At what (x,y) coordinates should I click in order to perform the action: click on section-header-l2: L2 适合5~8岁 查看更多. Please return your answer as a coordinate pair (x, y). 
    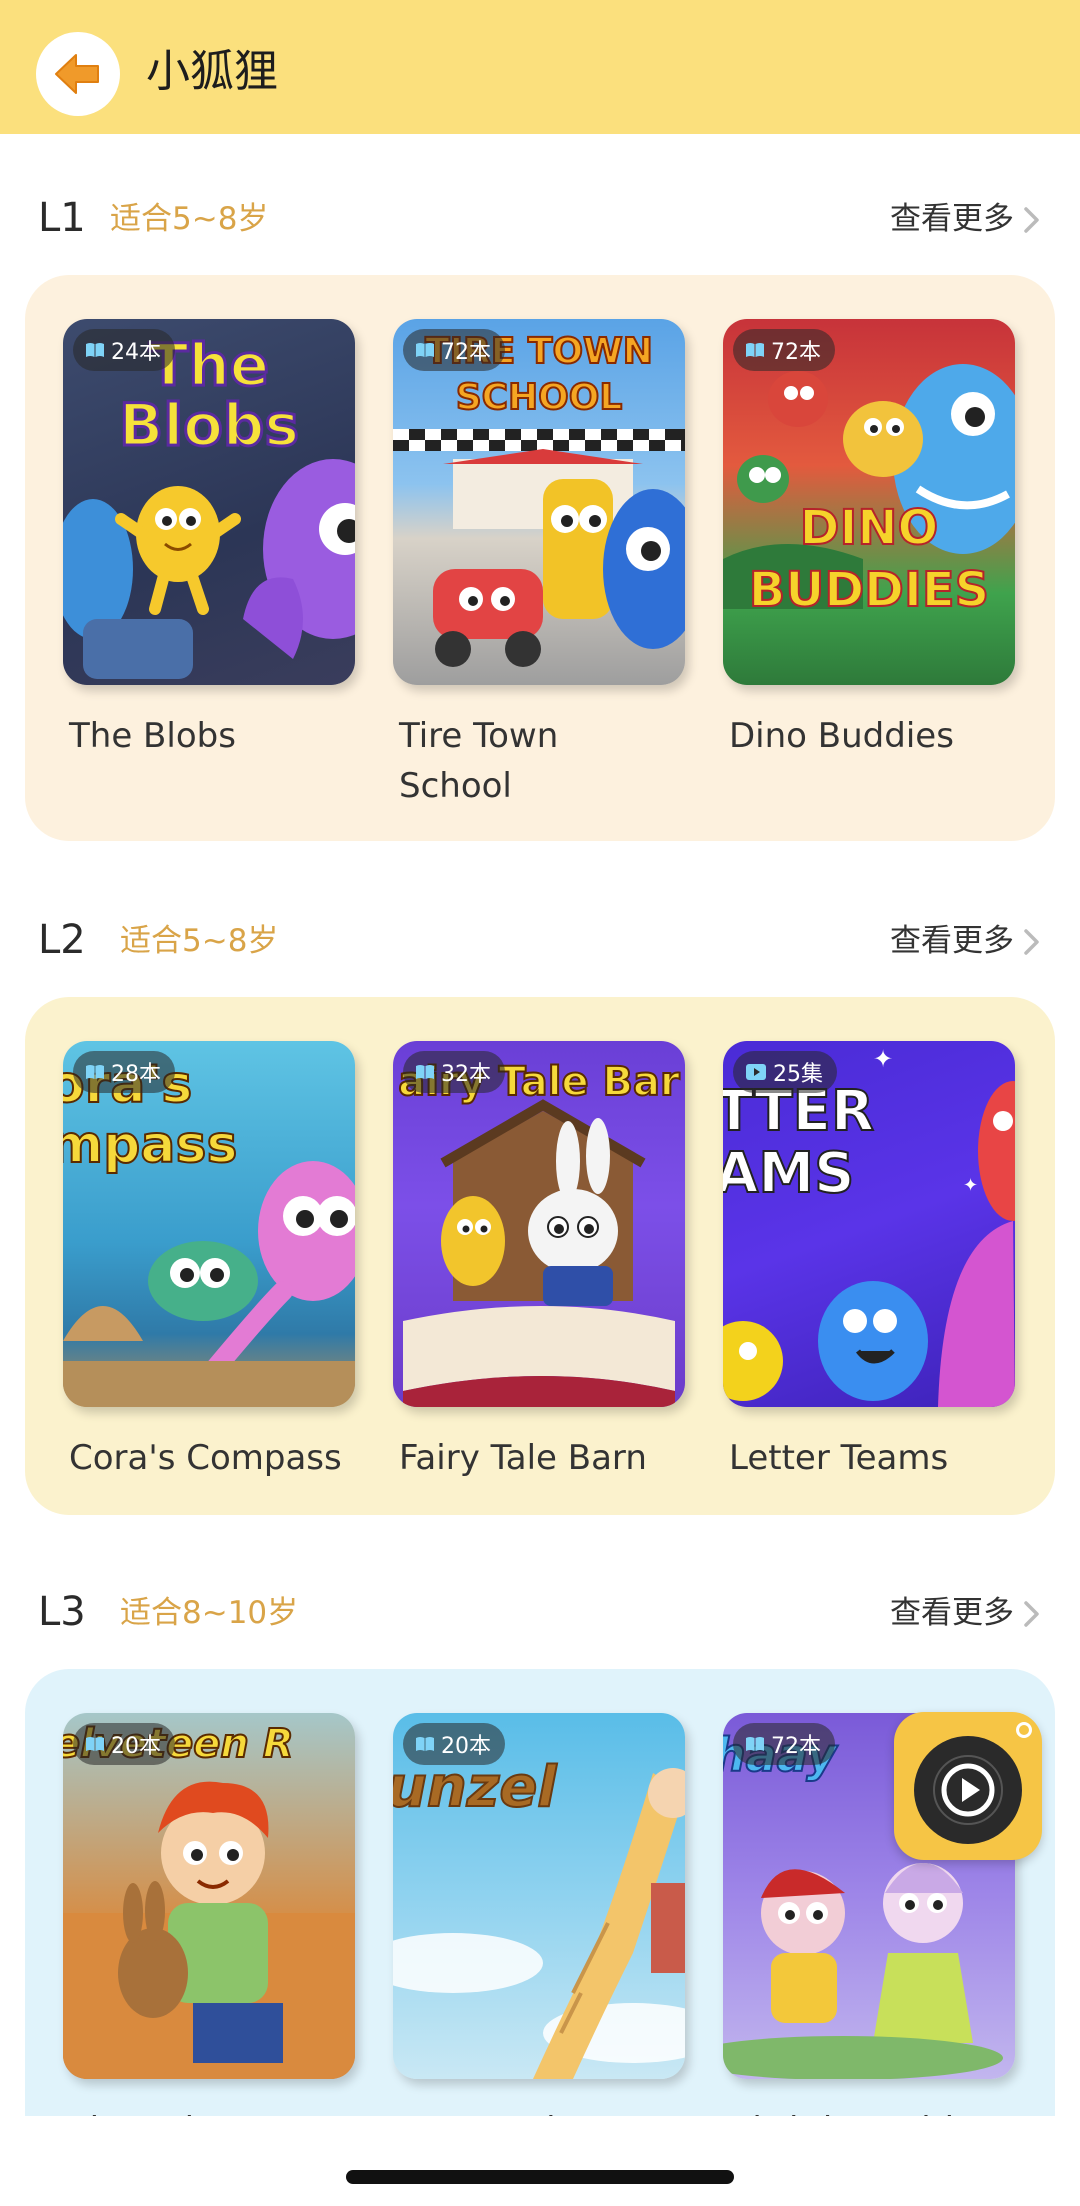
    Looking at the image, I should click on (540, 940).